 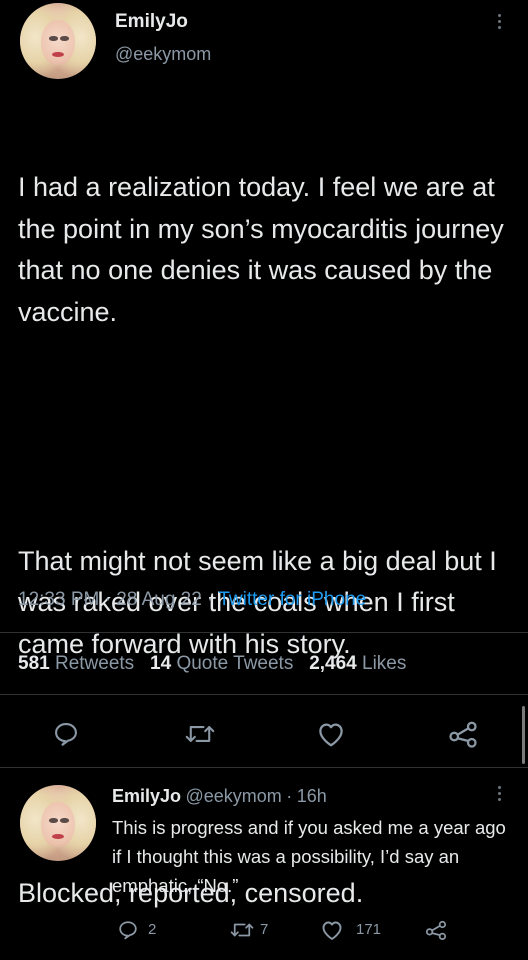 I want to click on tweet-date: 28 Aug 22, so click(x=159, y=599).